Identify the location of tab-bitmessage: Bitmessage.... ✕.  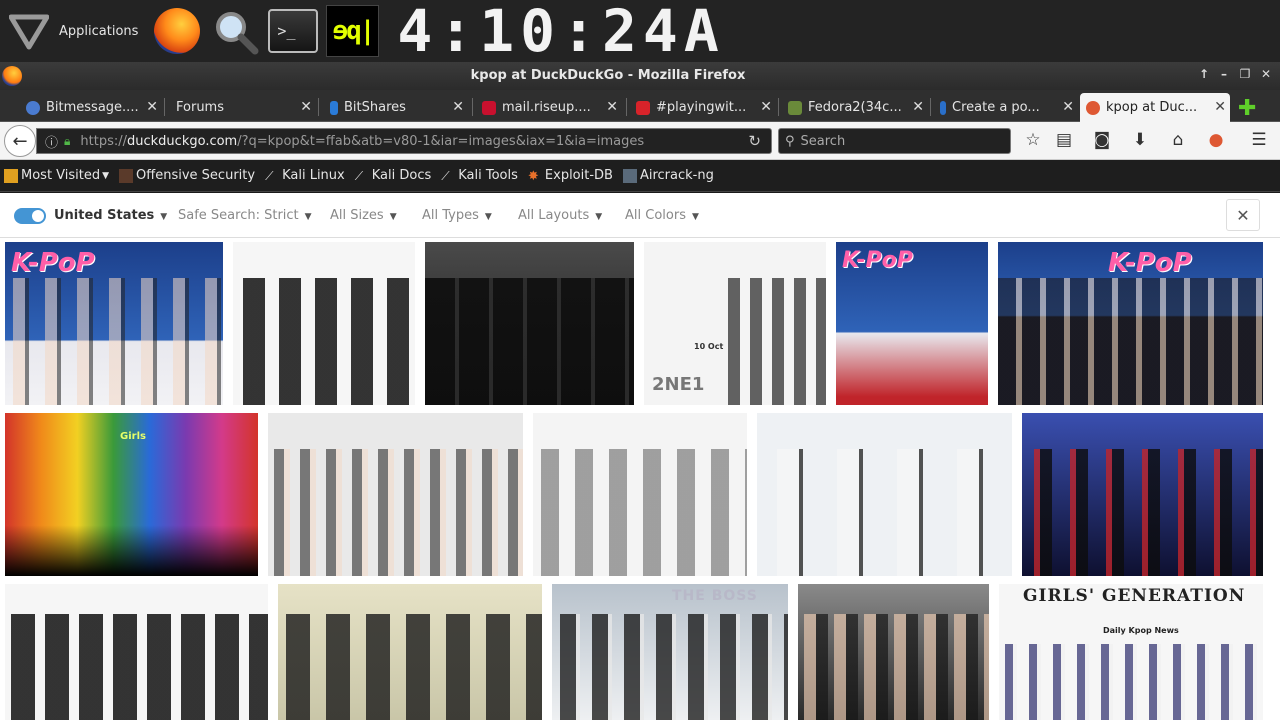
(91, 107).